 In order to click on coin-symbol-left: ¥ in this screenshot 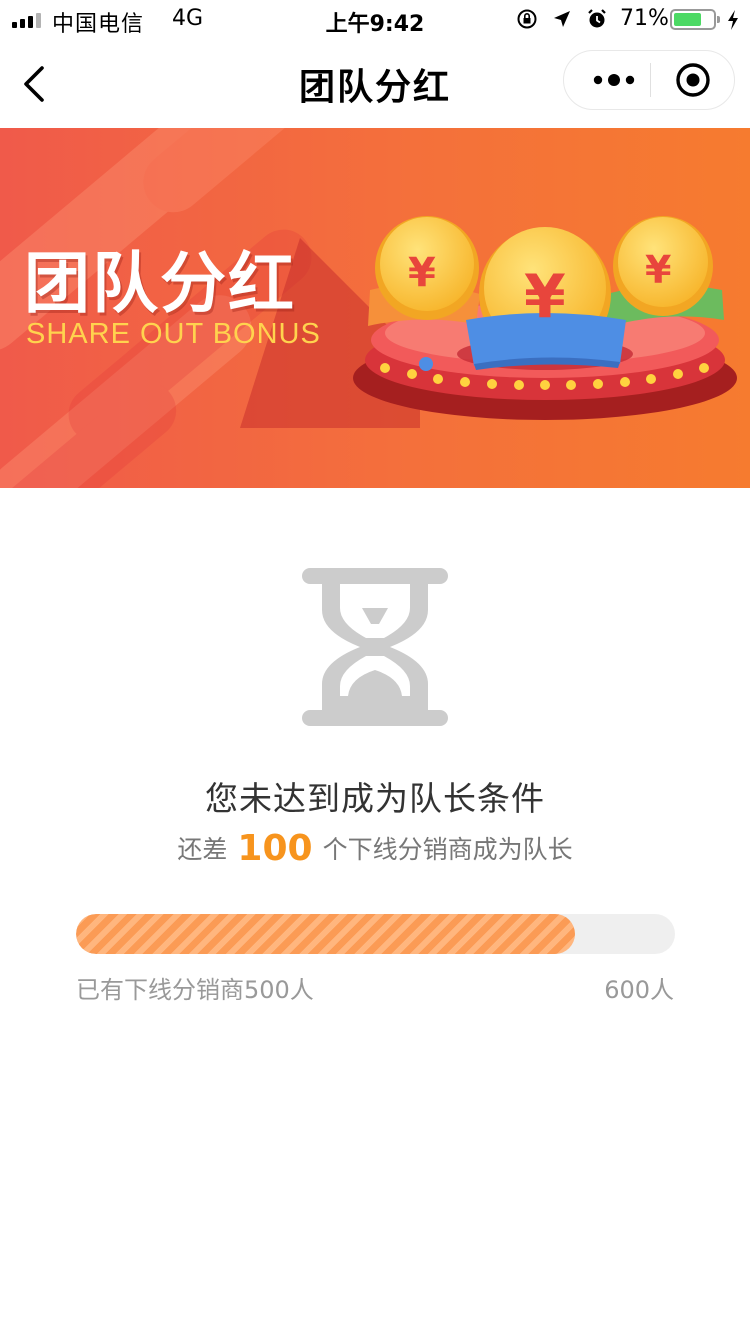, I will do `click(422, 273)`.